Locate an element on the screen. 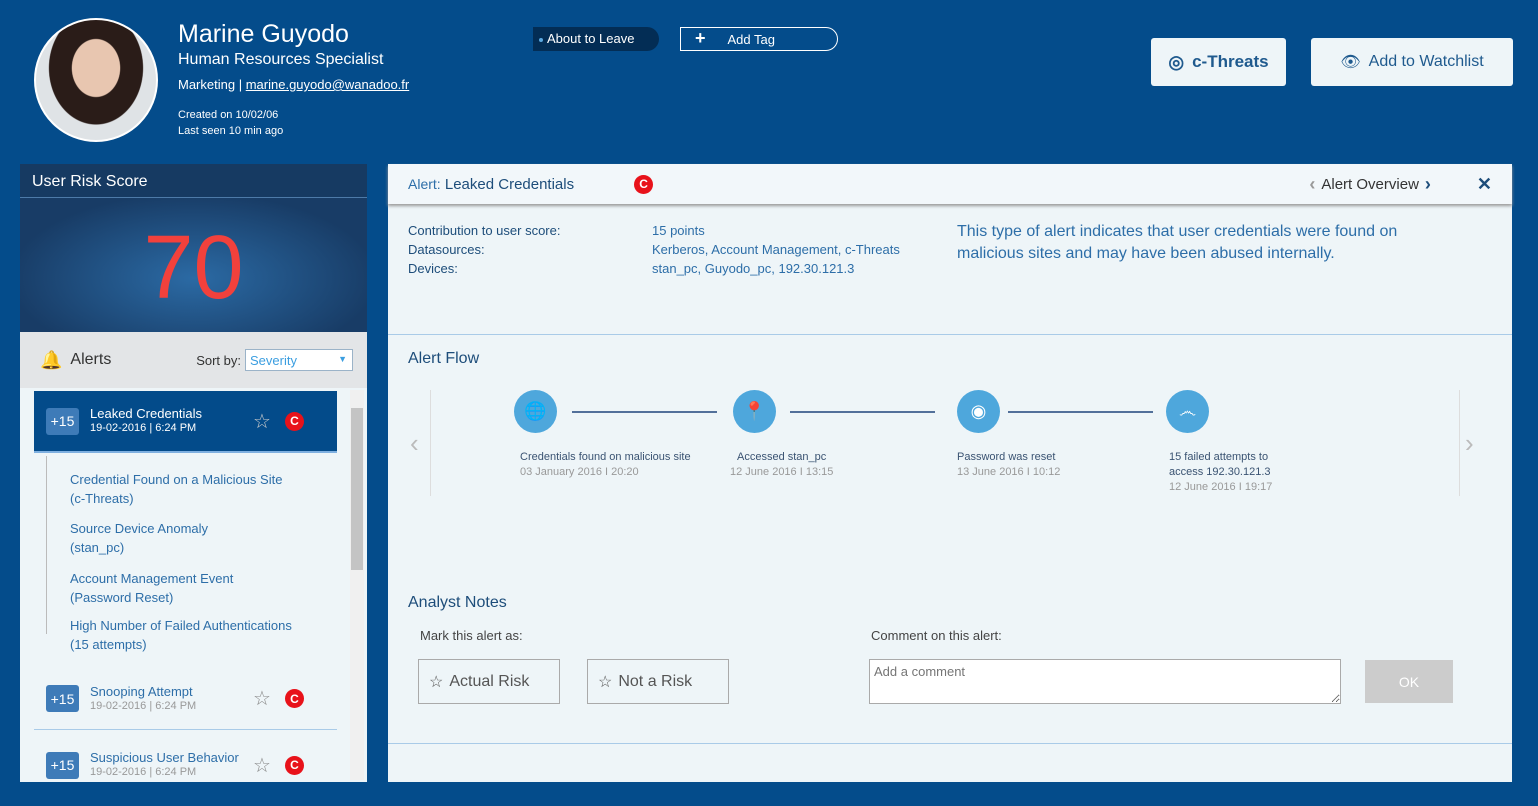  flow-step-date: 13 June 2016 I 10:12 is located at coordinates (1009, 472).